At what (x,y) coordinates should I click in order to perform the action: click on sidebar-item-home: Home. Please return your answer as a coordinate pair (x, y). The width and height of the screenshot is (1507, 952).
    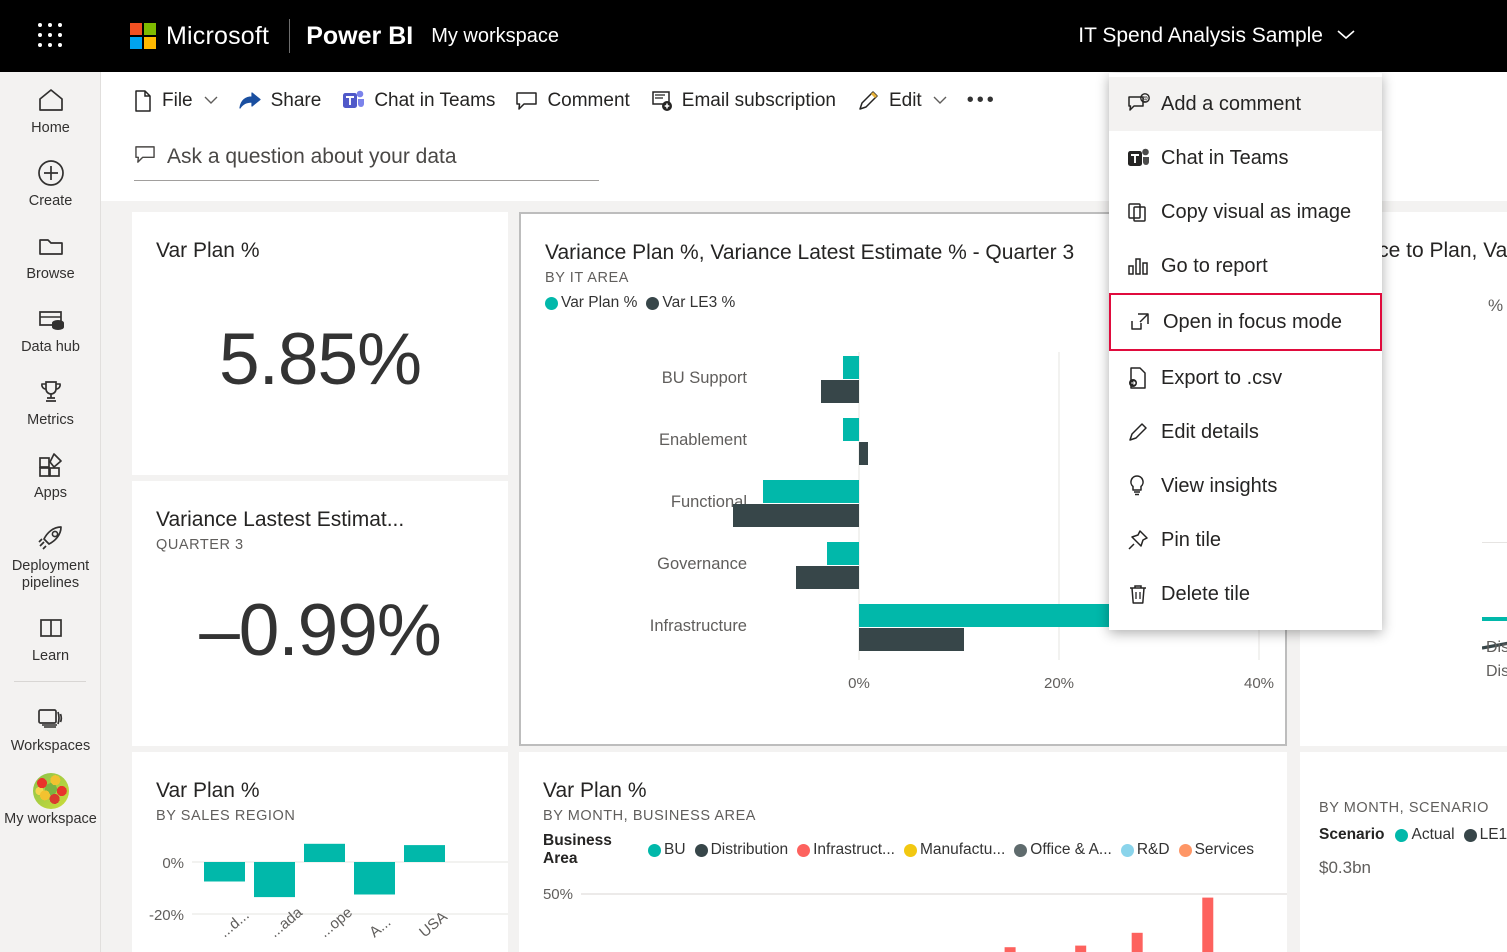
    Looking at the image, I should click on (50, 108).